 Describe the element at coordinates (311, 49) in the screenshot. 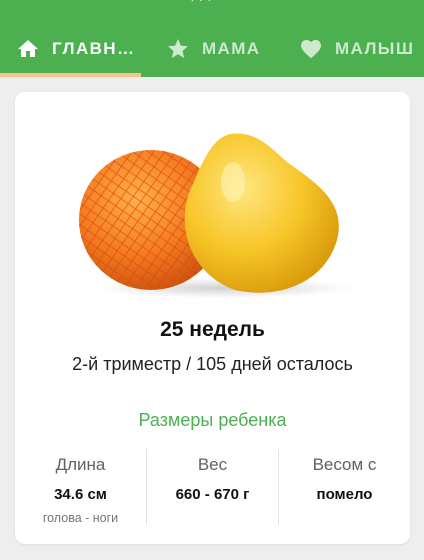

I see `heart-icon` at that location.